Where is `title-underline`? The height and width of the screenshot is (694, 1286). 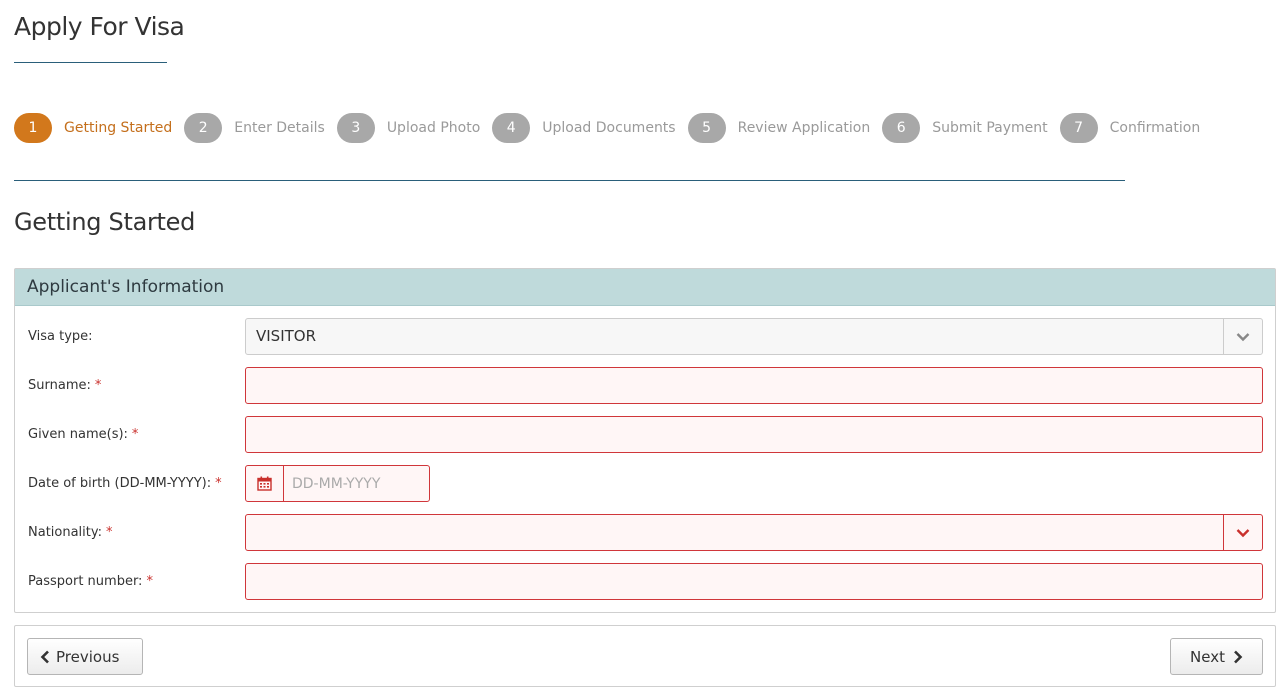
title-underline is located at coordinates (90, 62).